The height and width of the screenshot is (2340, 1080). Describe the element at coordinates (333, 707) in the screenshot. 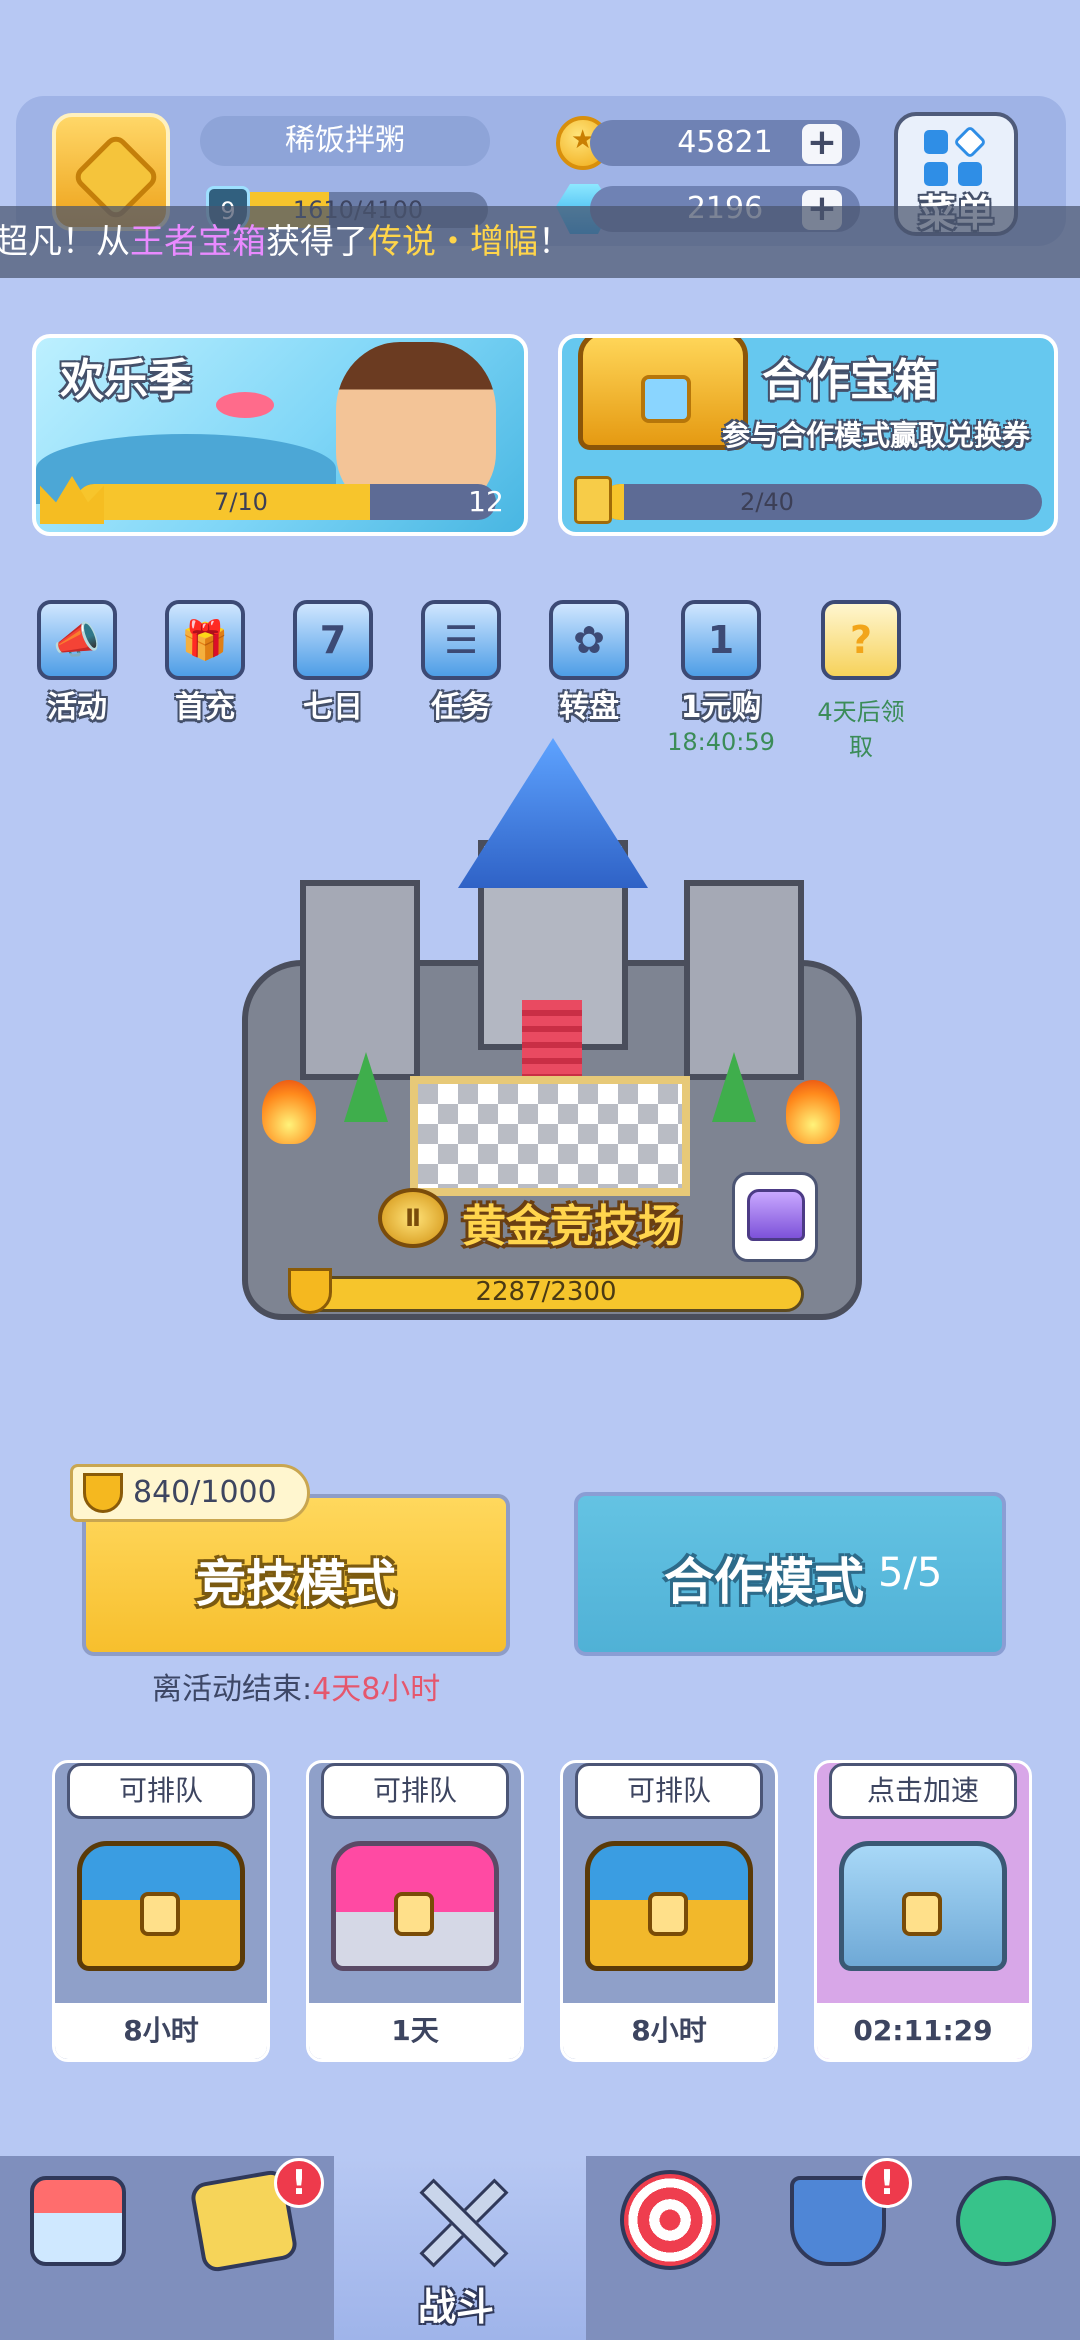

I see `feature-icon-label: 七日` at that location.